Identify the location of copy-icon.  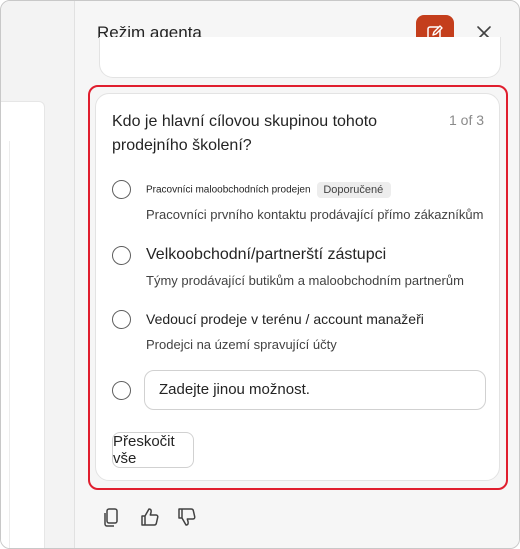
(112, 517).